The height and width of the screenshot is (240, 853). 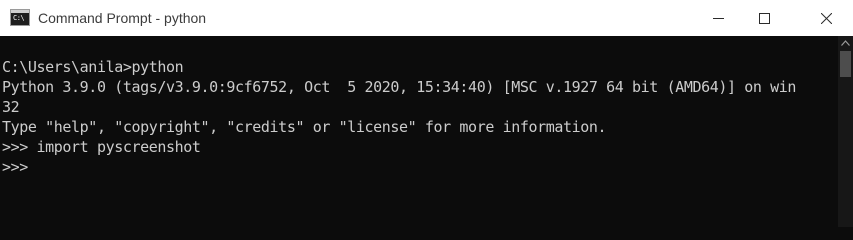 I want to click on console-line: >>> import pyscreenshot, so click(x=101, y=147).